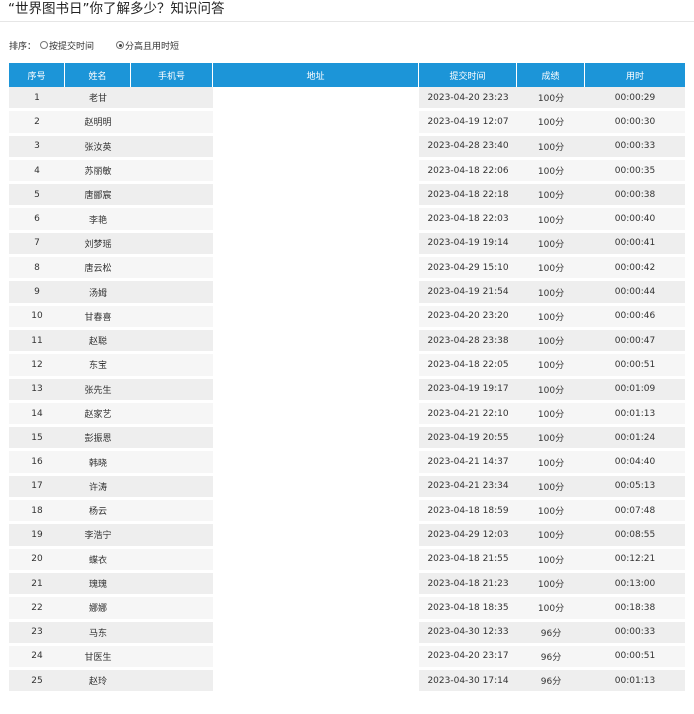 The width and height of the screenshot is (694, 714). Describe the element at coordinates (98, 585) in the screenshot. I see `cell-name: 瑰瑰` at that location.